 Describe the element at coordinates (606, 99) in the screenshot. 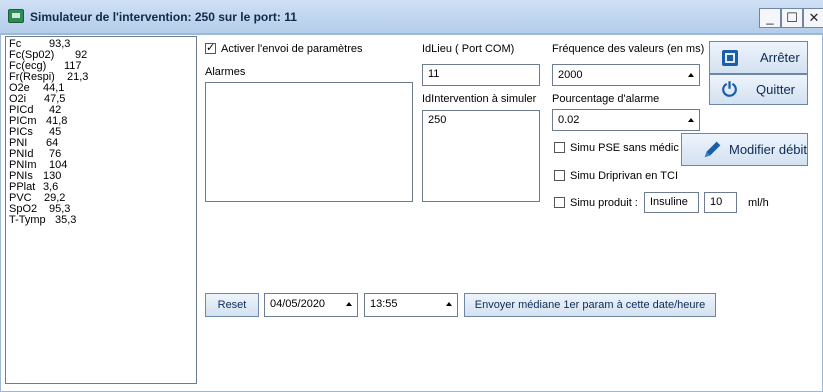

I see `alarm-pct-label: Pourcentage d'alarme` at that location.